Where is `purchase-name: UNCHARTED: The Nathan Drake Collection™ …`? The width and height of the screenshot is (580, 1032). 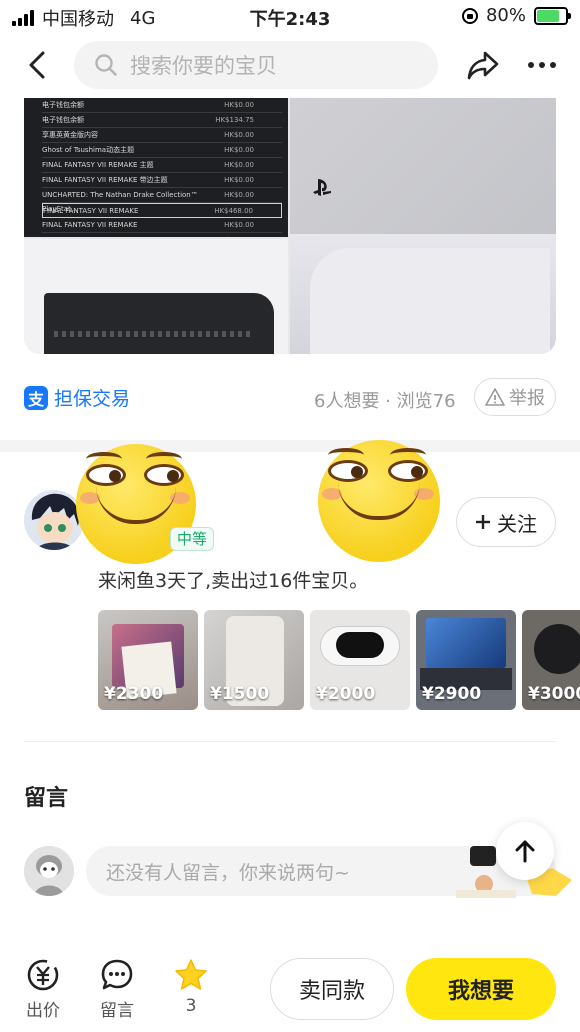 purchase-name: UNCHARTED: The Nathan Drake Collection™ … is located at coordinates (120, 202).